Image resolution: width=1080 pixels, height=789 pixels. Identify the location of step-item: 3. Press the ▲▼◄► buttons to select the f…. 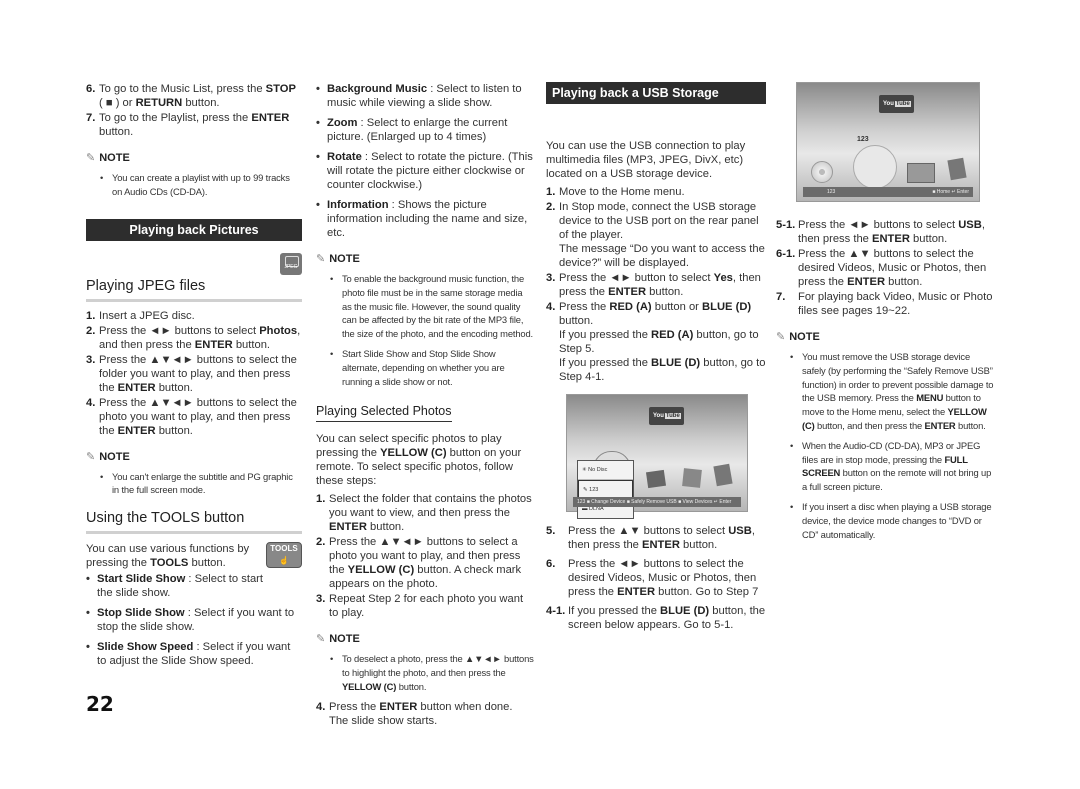
(191, 373).